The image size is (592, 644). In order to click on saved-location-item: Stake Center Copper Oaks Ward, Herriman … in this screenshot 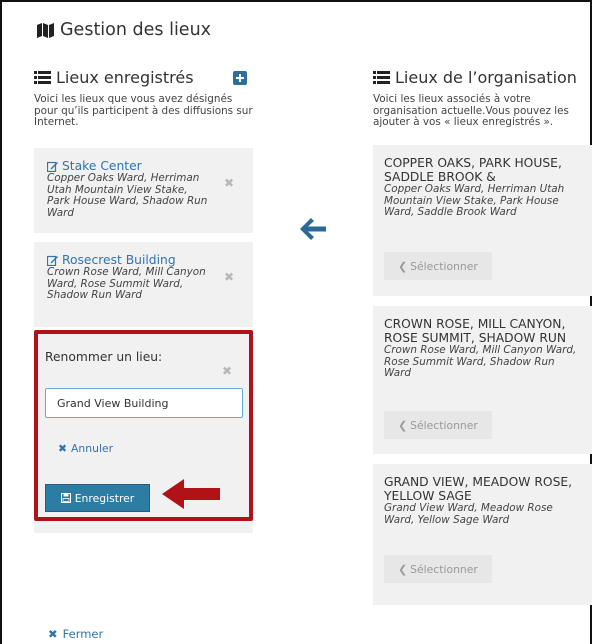, I will do `click(143, 190)`.